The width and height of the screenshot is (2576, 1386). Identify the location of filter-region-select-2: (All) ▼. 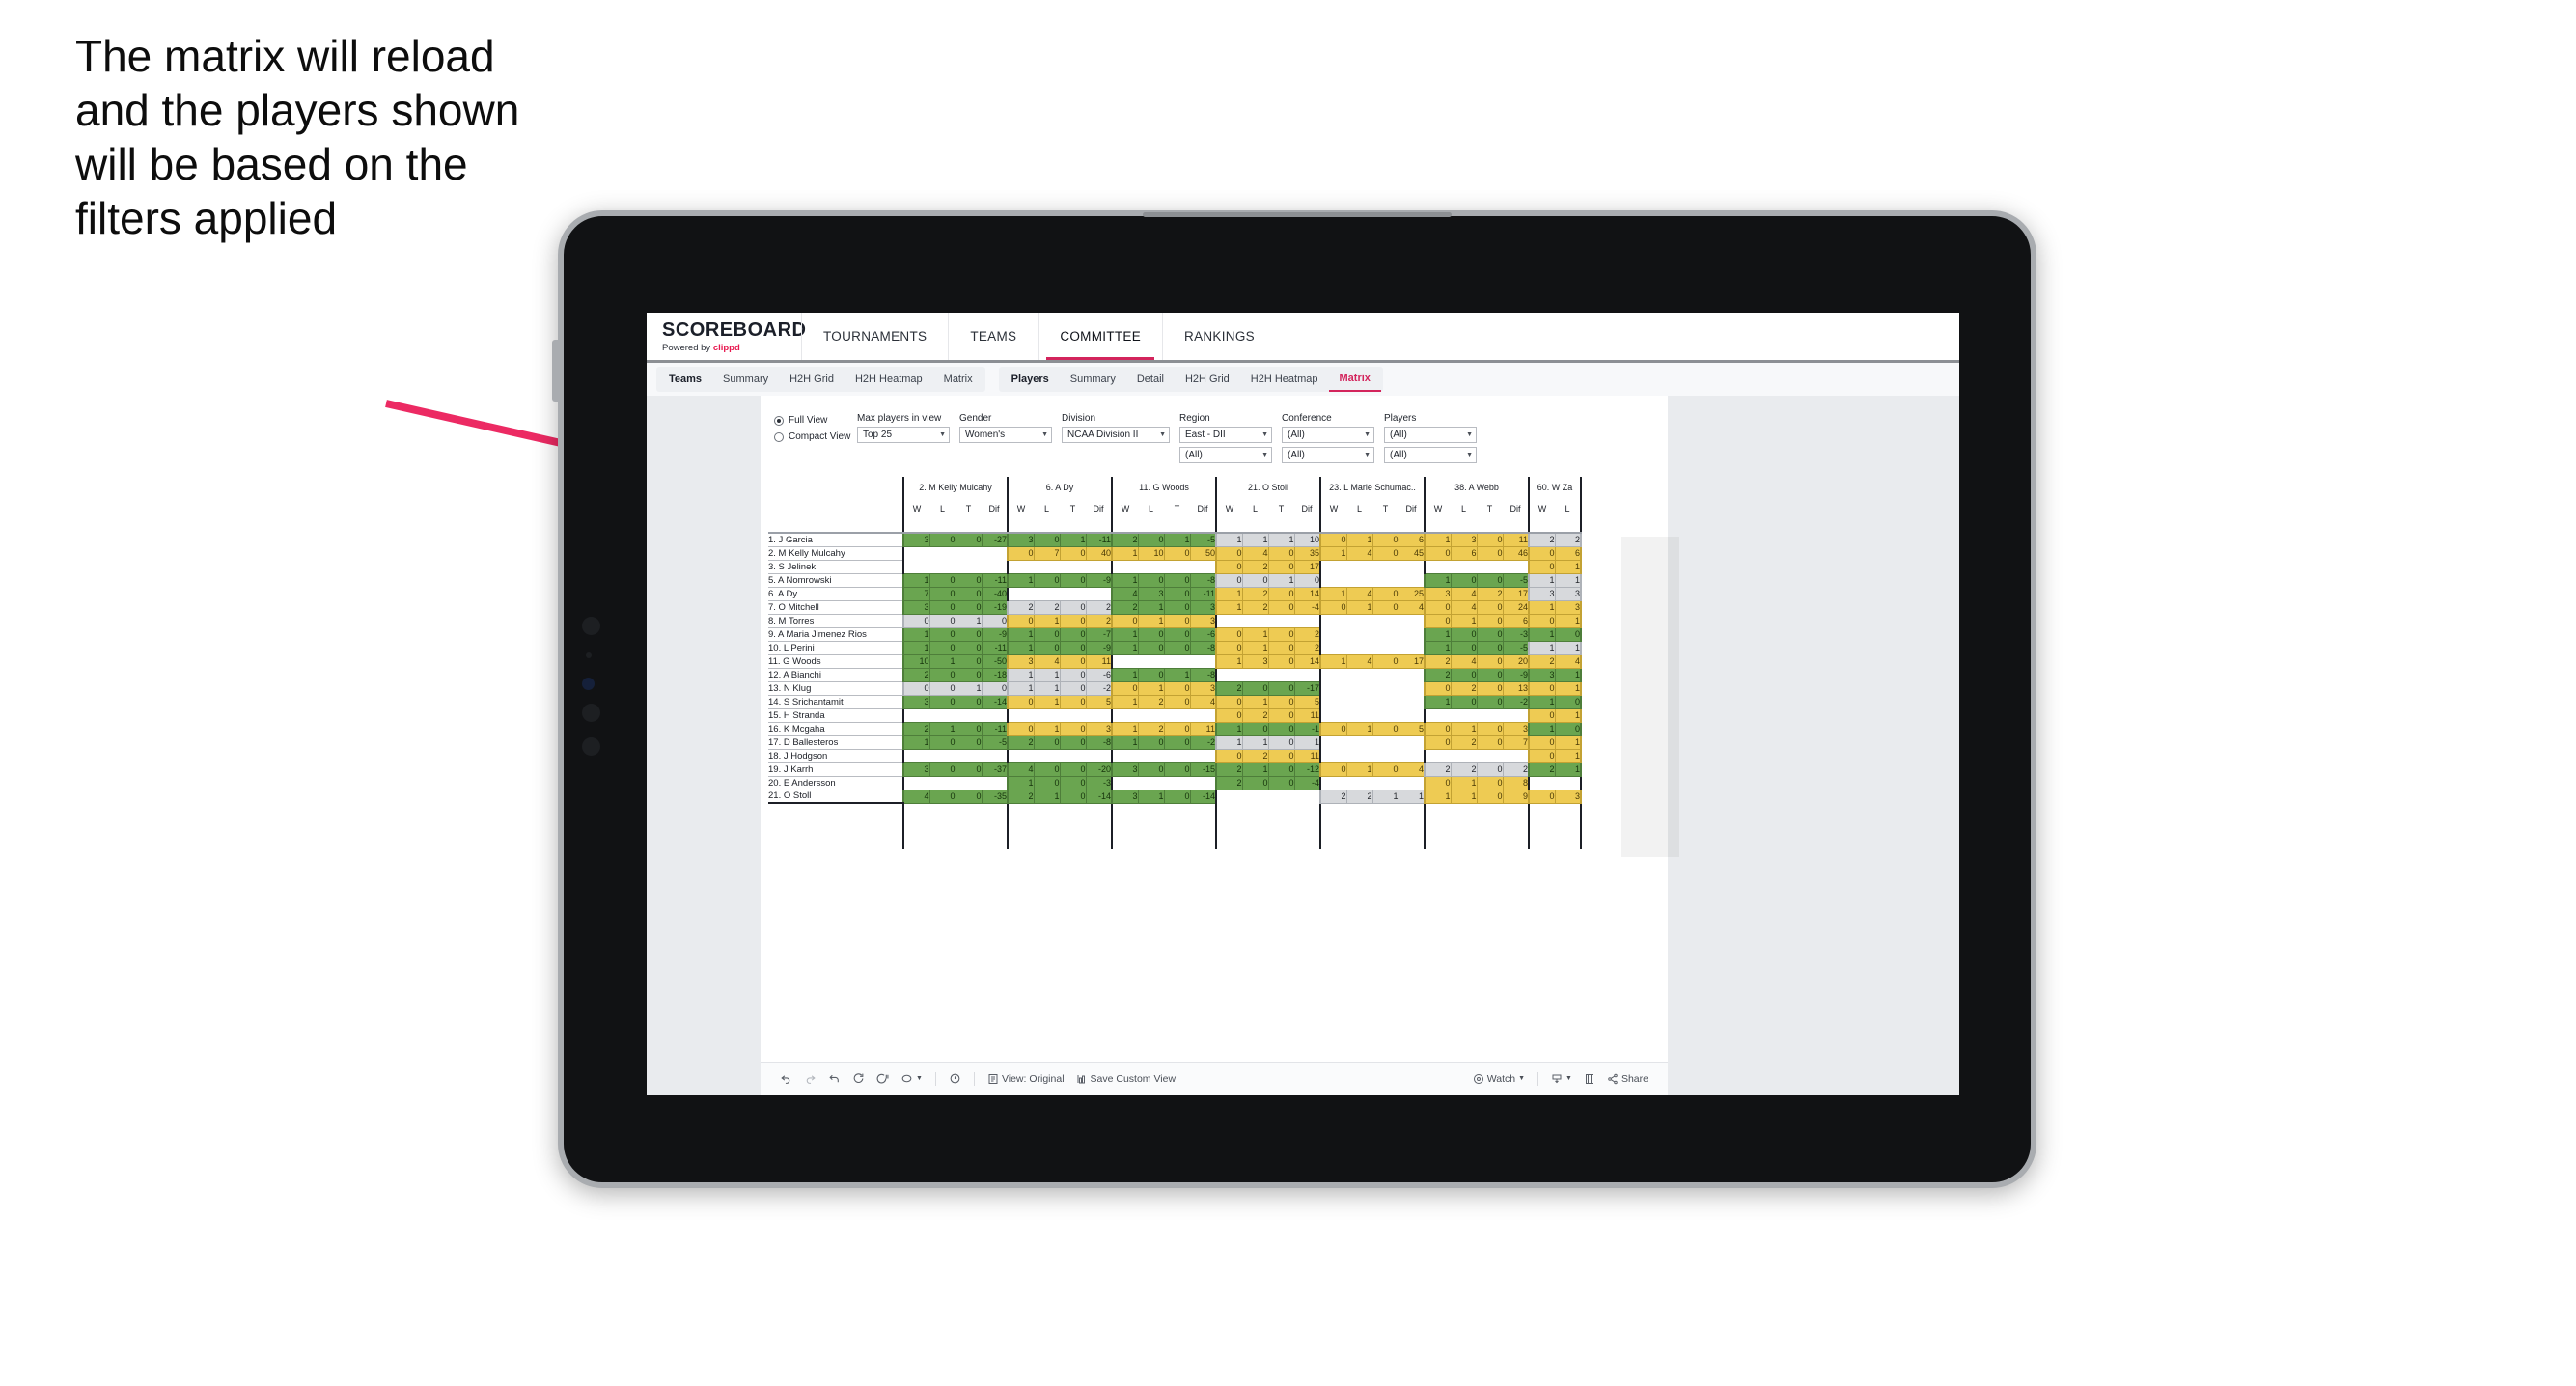
(1225, 455).